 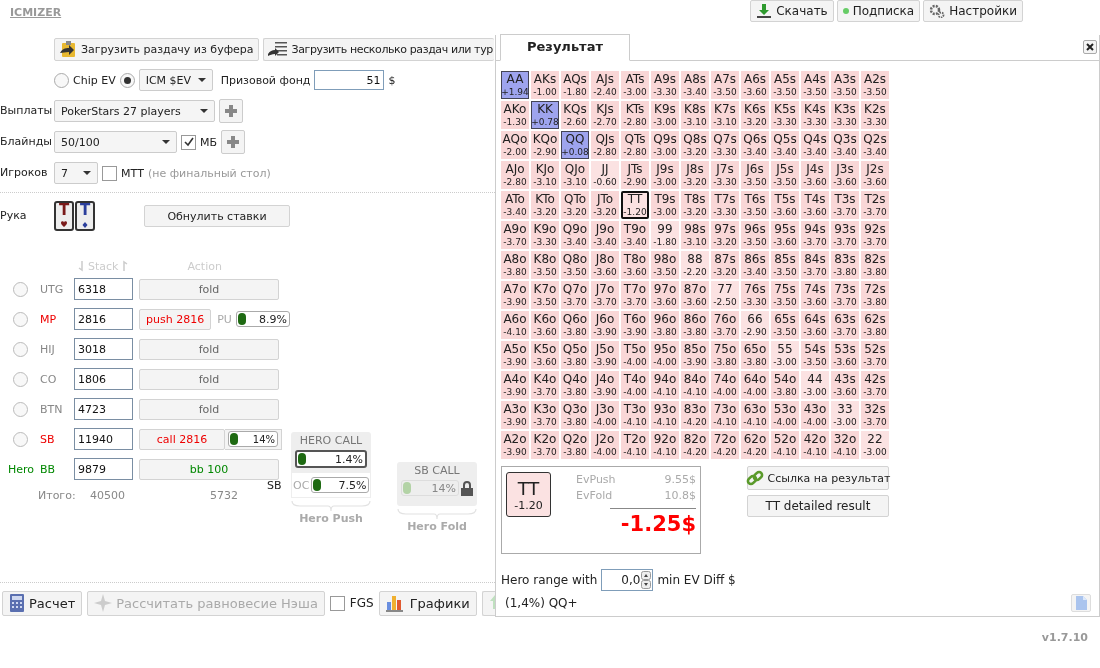 What do you see at coordinates (755, 85) in the screenshot?
I see `hand-cell: A6s -3.60` at bounding box center [755, 85].